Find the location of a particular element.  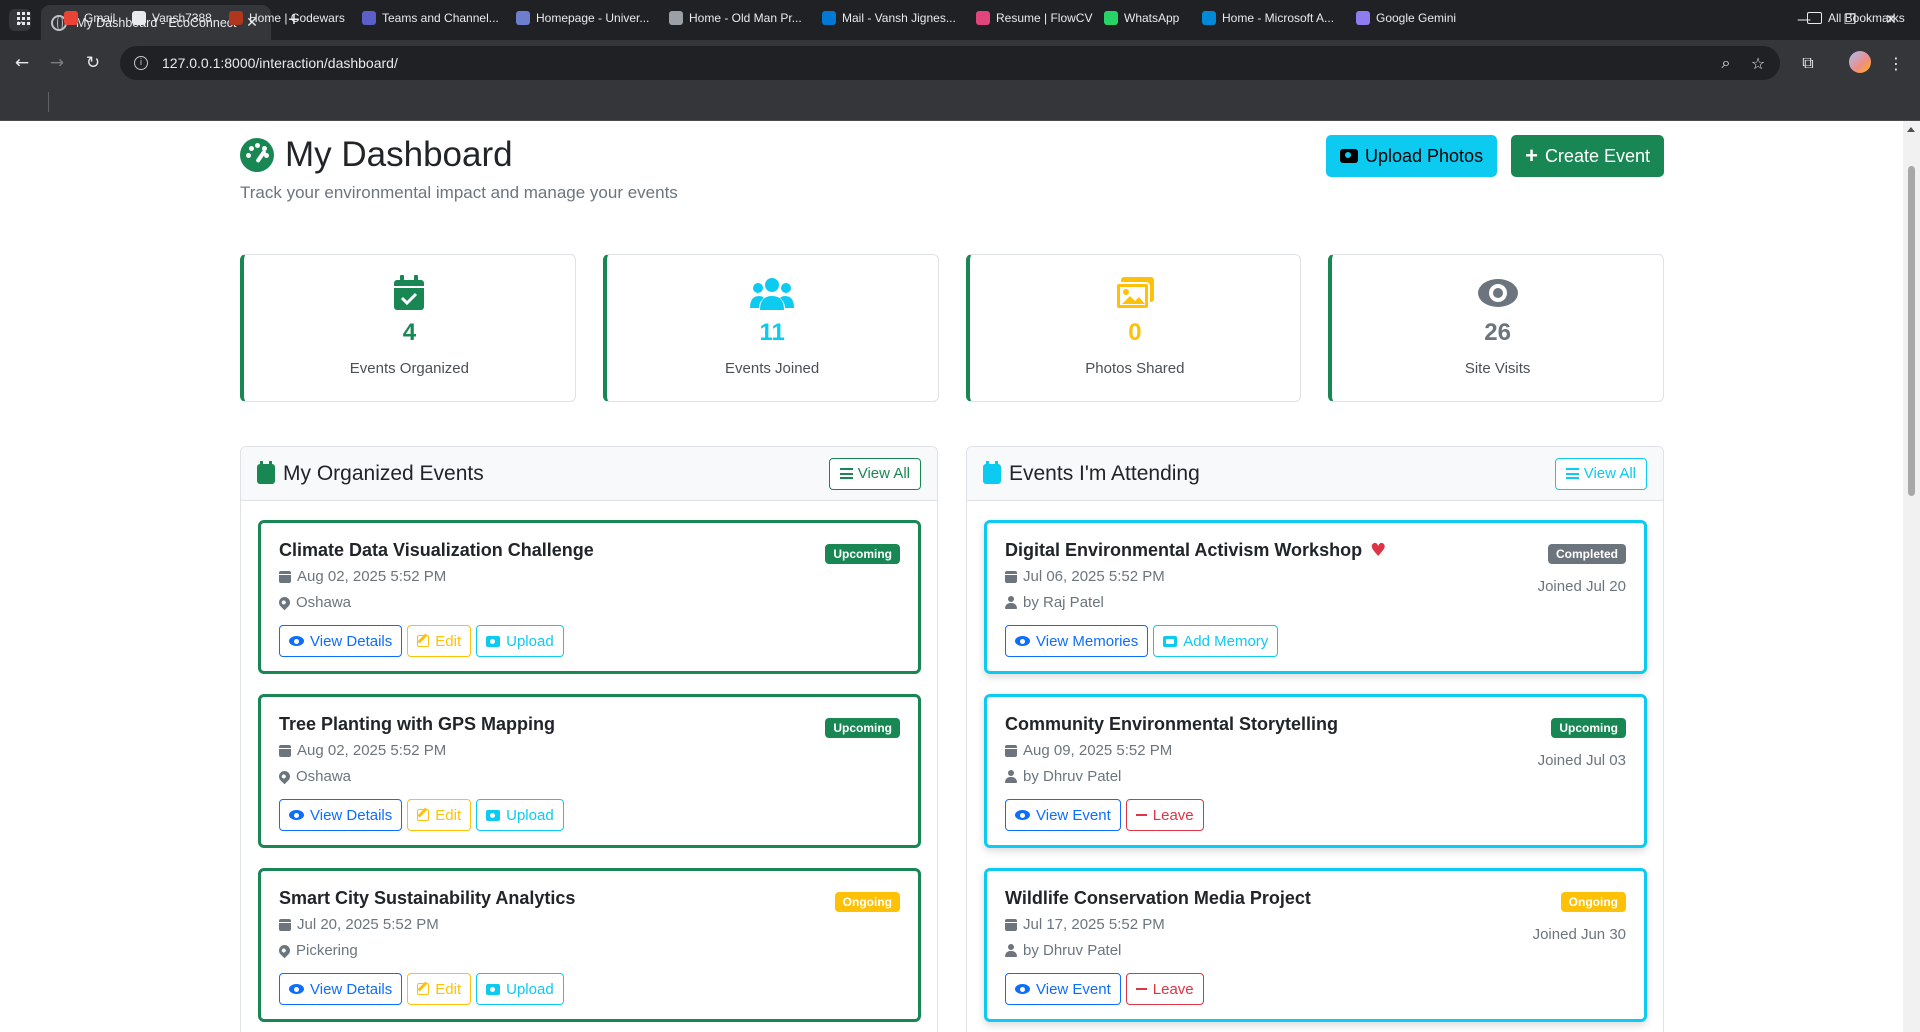

bookmark-label: Resume | FlowCV is located at coordinates (1044, 18).